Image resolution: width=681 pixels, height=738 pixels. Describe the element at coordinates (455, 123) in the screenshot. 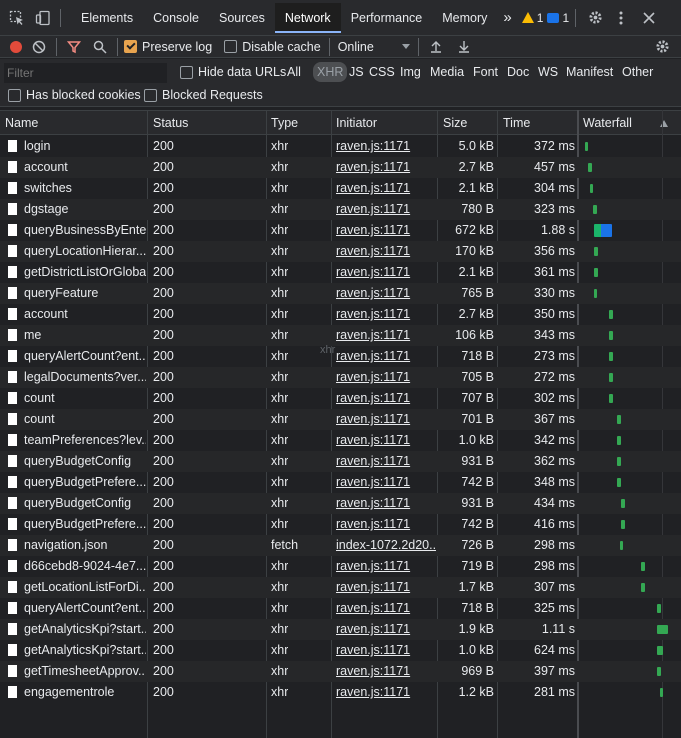

I see `column-header-size: Size` at that location.